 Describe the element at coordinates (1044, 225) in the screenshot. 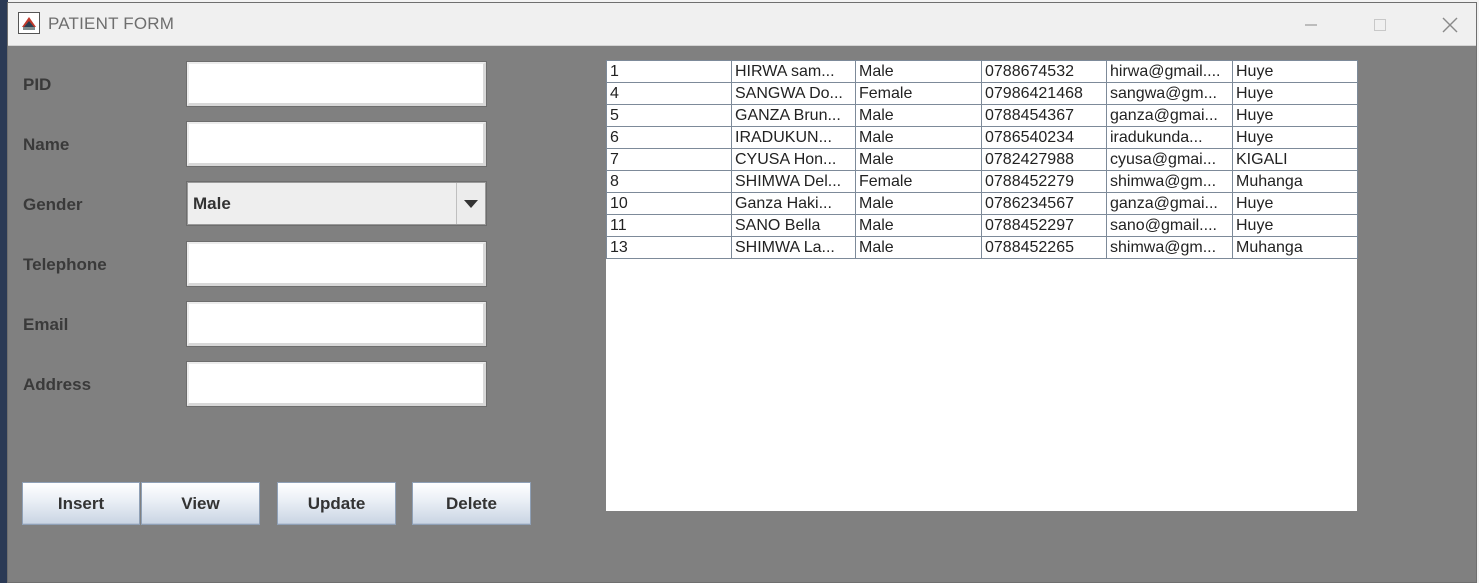

I see `table-cell-telephone: 0788452297` at that location.